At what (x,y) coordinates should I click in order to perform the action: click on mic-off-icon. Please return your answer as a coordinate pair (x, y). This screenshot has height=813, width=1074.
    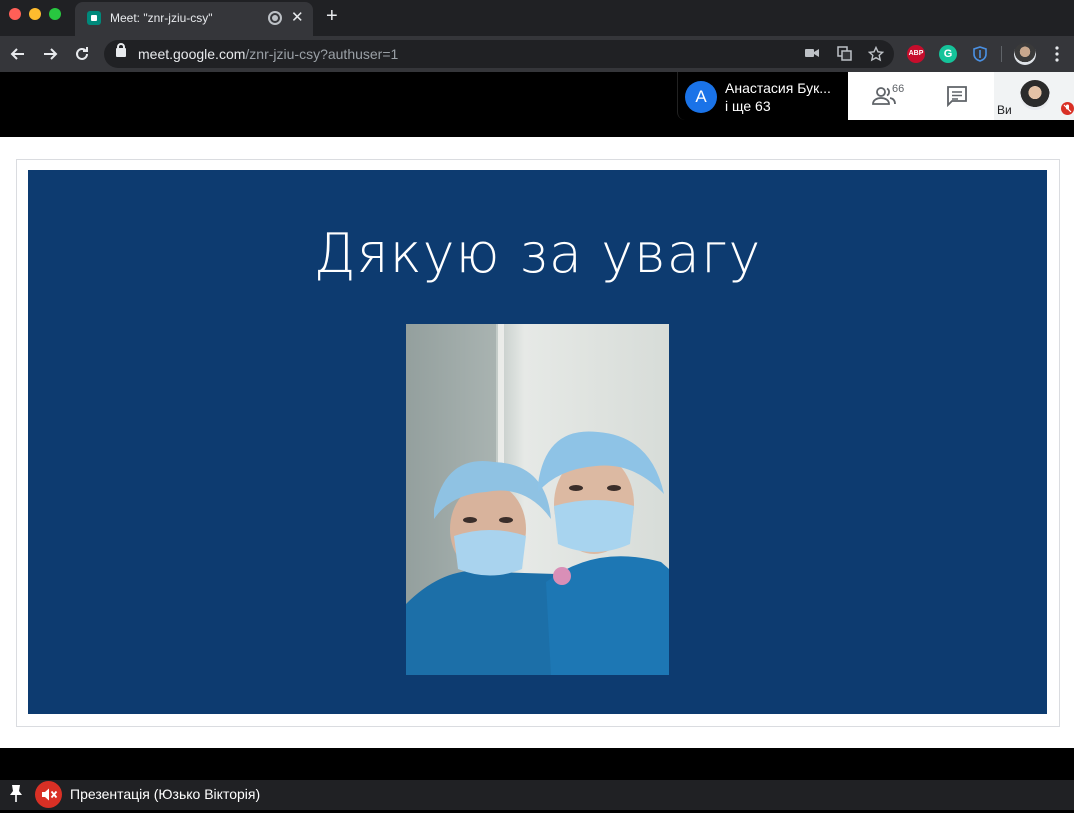
    Looking at the image, I should click on (1067, 108).